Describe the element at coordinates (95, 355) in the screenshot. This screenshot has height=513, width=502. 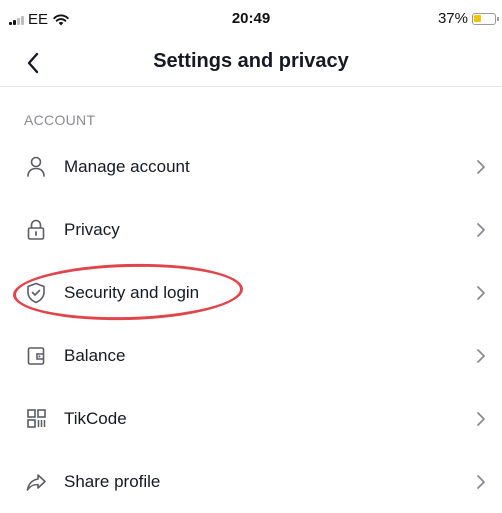
I see `menu-item-label: Balance` at that location.